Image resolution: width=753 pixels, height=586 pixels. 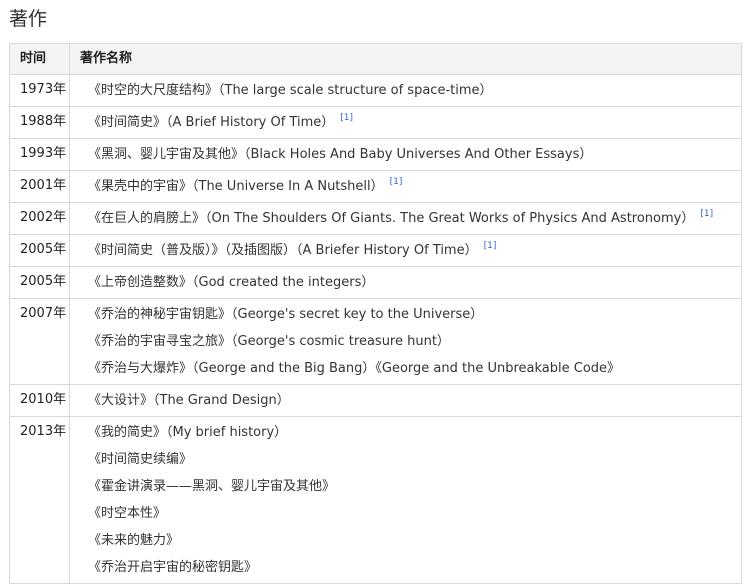 I want to click on table-row: 2005年 《上帝创造整数》（God created the integers）, so click(x=375, y=282).